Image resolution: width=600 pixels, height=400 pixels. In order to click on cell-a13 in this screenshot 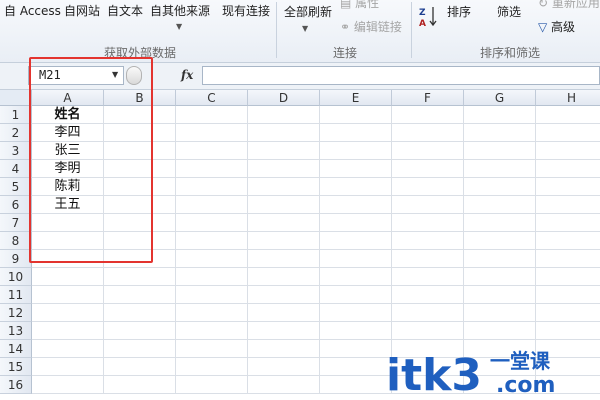, I will do `click(68, 331)`.